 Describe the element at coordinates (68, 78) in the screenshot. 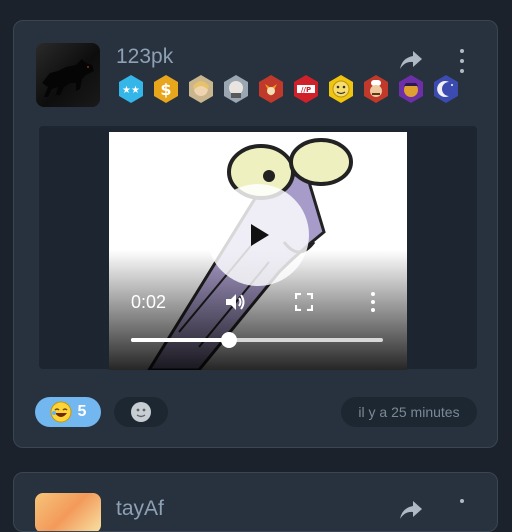

I see `wolf-silhouette-icon` at that location.